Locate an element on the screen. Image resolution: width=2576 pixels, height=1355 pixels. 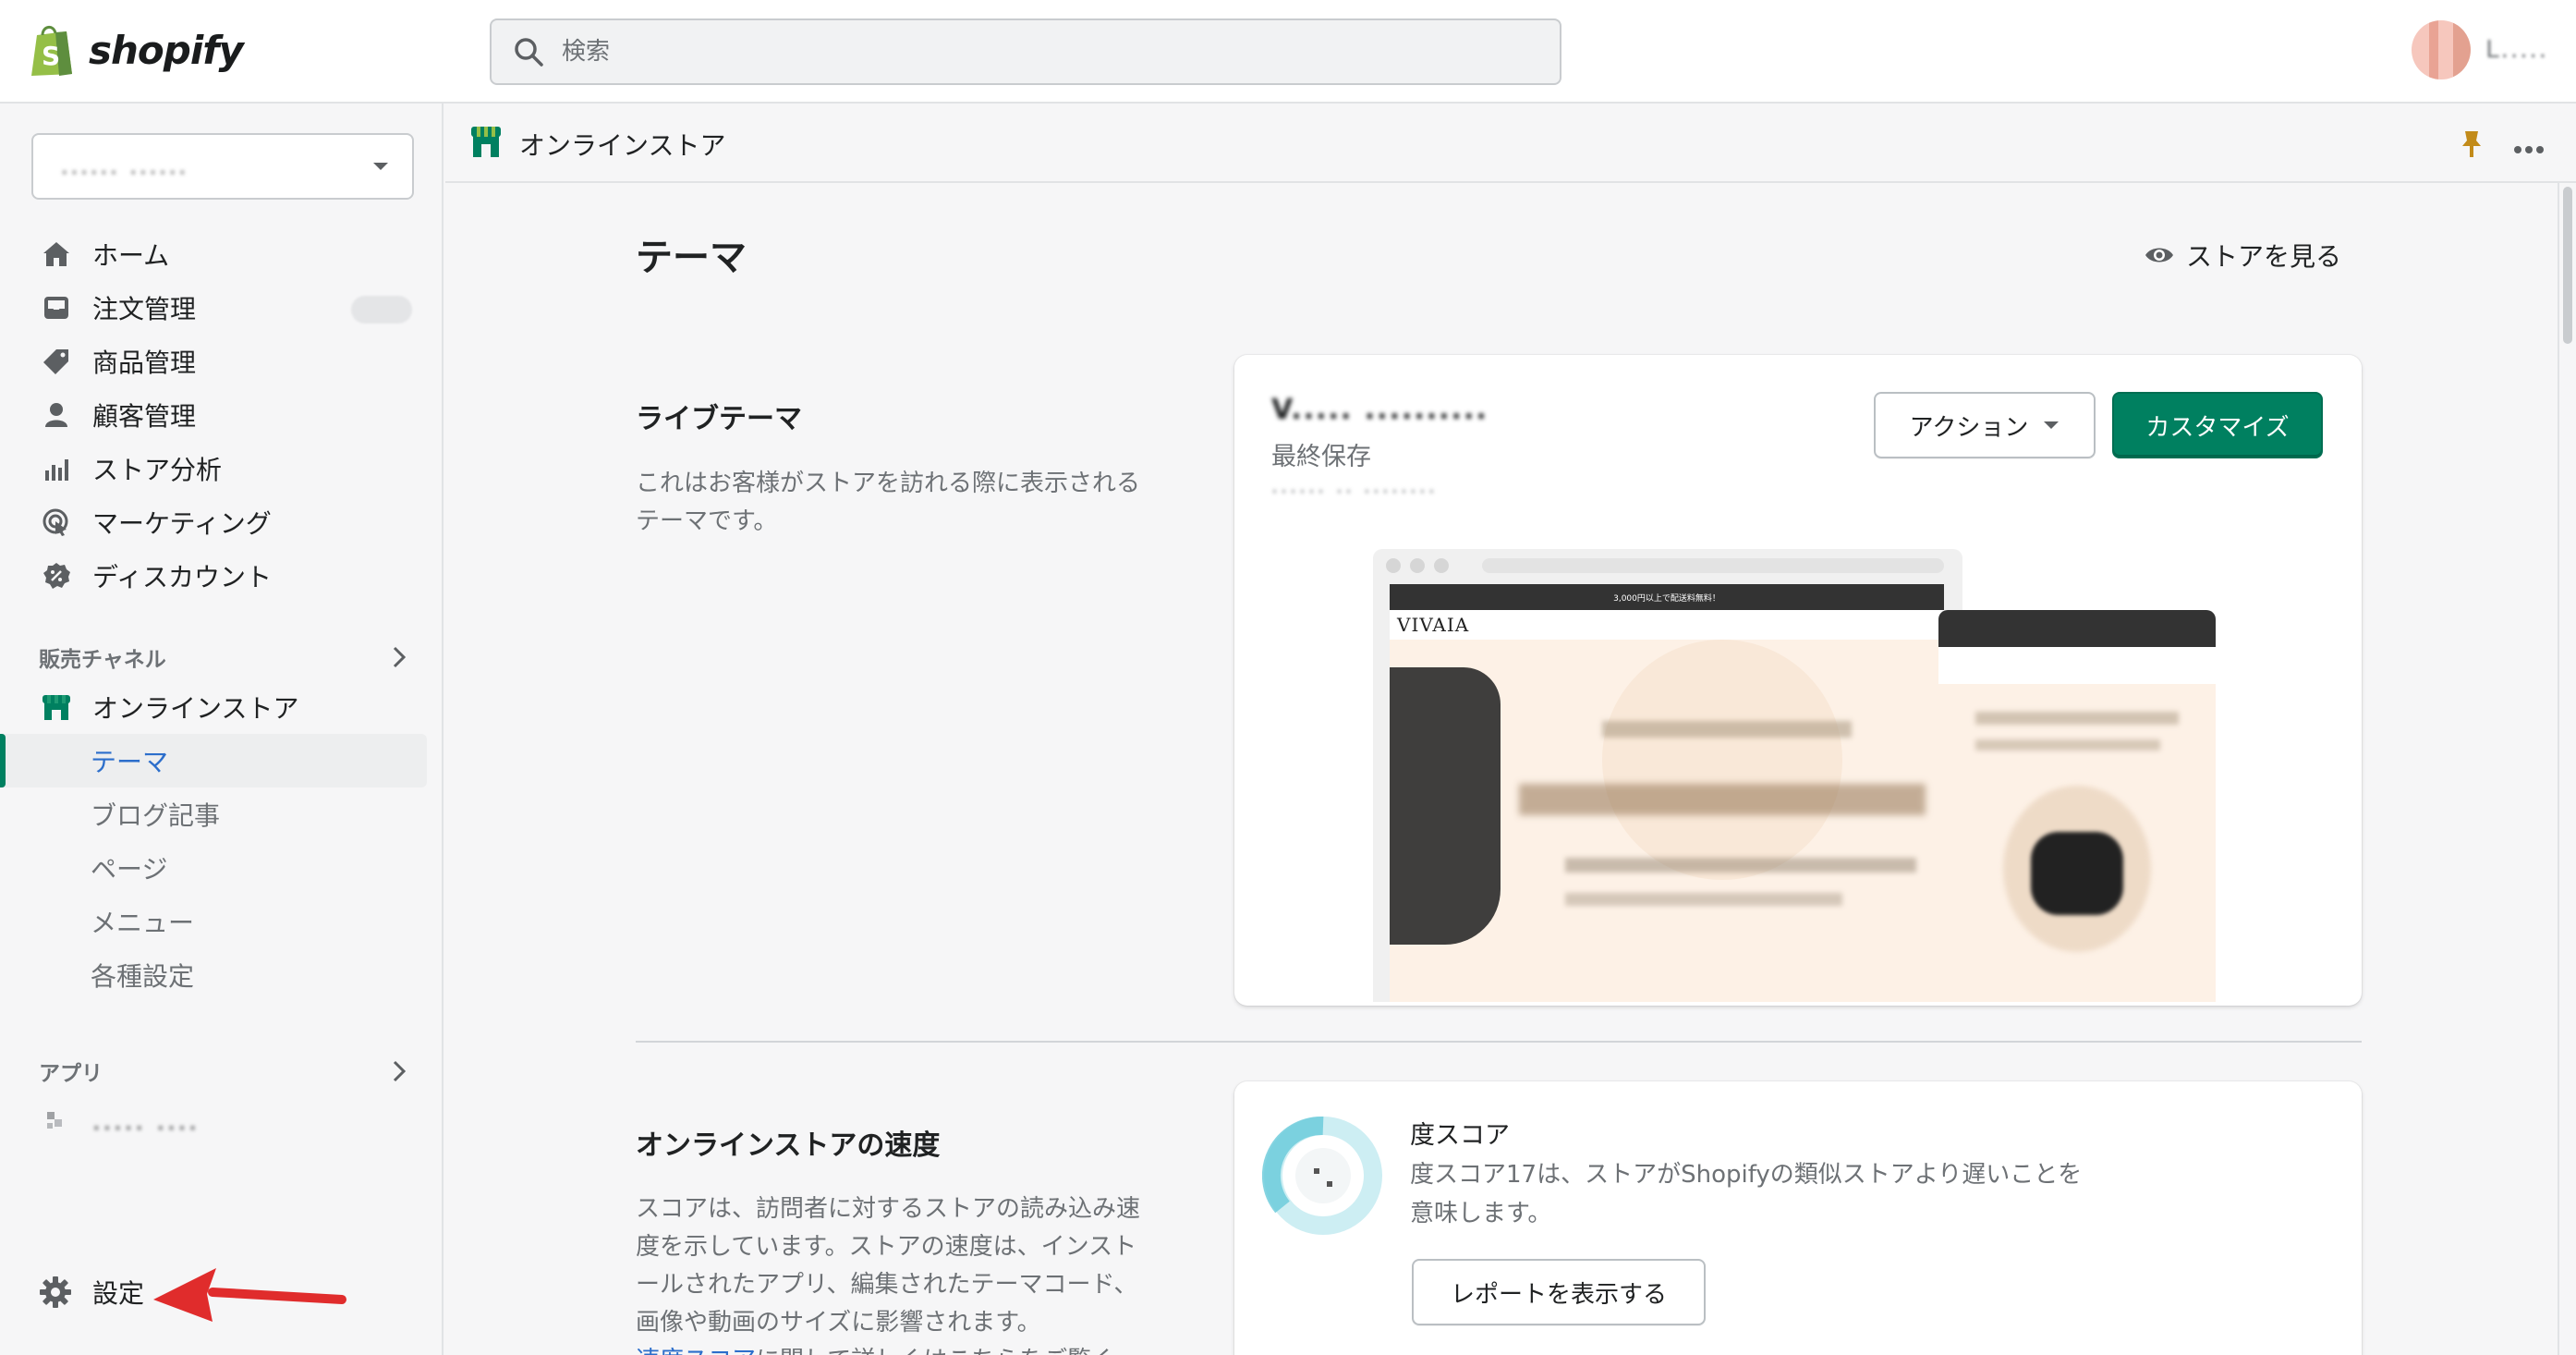
speed-score-text: 度スコア17は、ストアがShopifyの類似ストアより遅いことを意味します。 is located at coordinates (1746, 1194).